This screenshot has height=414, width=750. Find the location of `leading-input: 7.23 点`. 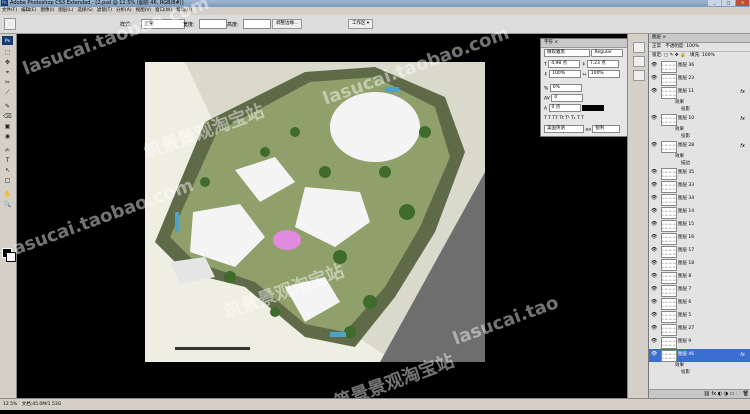

leading-input: 7.23 点 is located at coordinates (602, 64).